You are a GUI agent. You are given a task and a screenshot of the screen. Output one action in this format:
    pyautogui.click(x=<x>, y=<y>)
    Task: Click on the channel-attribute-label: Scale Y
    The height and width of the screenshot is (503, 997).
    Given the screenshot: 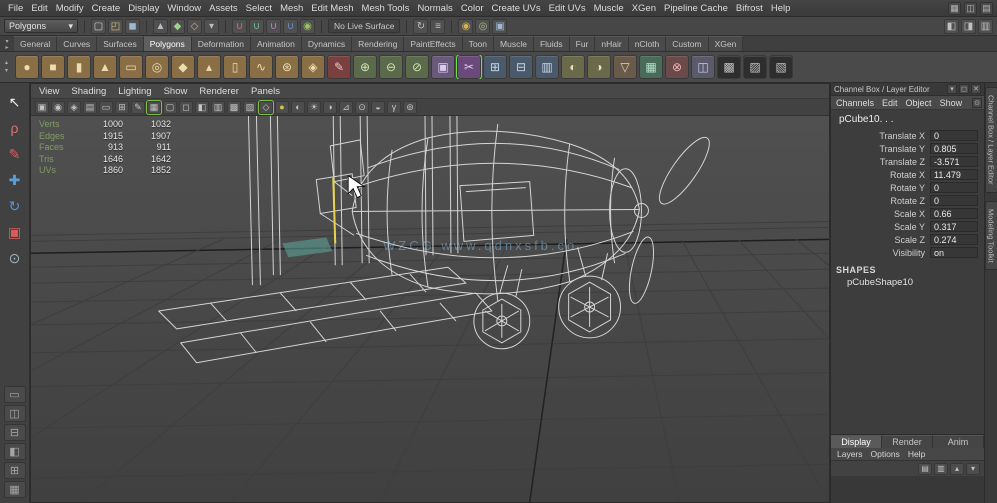 What is the action you would take?
    pyautogui.click(x=880, y=227)
    